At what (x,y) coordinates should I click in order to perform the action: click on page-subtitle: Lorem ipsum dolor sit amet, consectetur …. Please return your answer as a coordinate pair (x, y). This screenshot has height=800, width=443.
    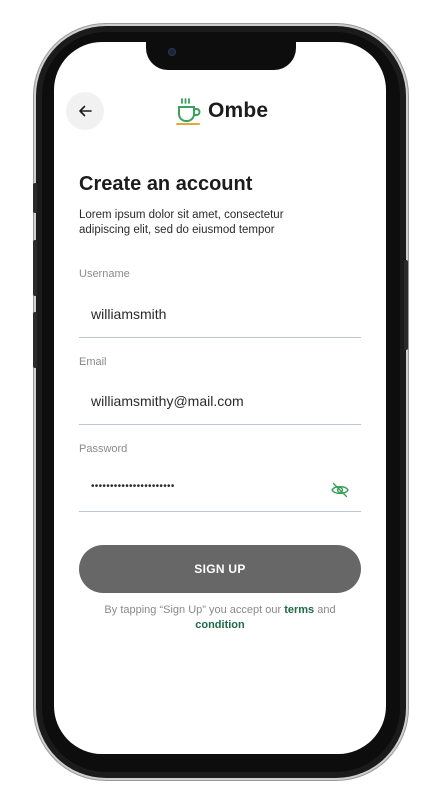
    Looking at the image, I should click on (181, 222).